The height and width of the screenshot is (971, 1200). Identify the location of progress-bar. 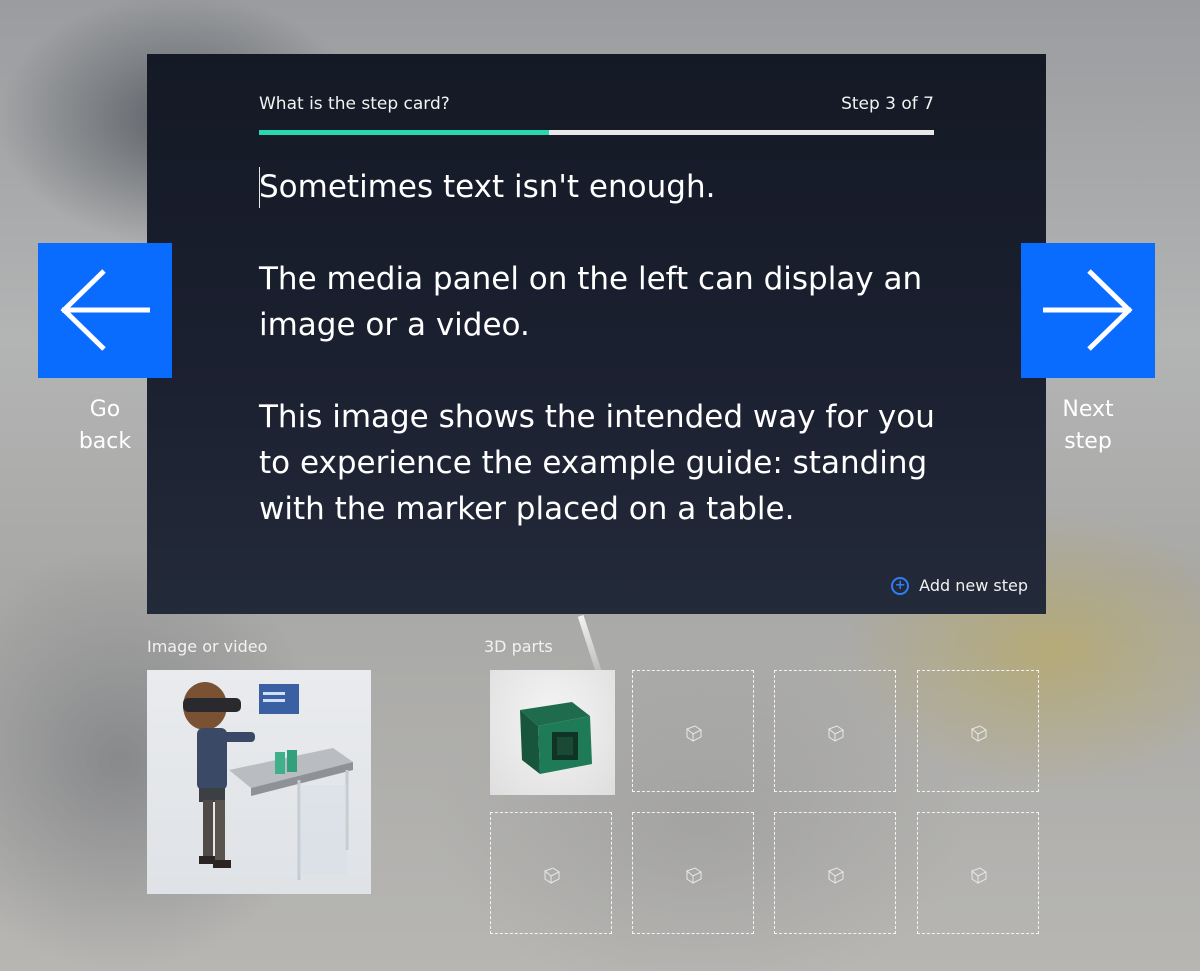
(596, 132).